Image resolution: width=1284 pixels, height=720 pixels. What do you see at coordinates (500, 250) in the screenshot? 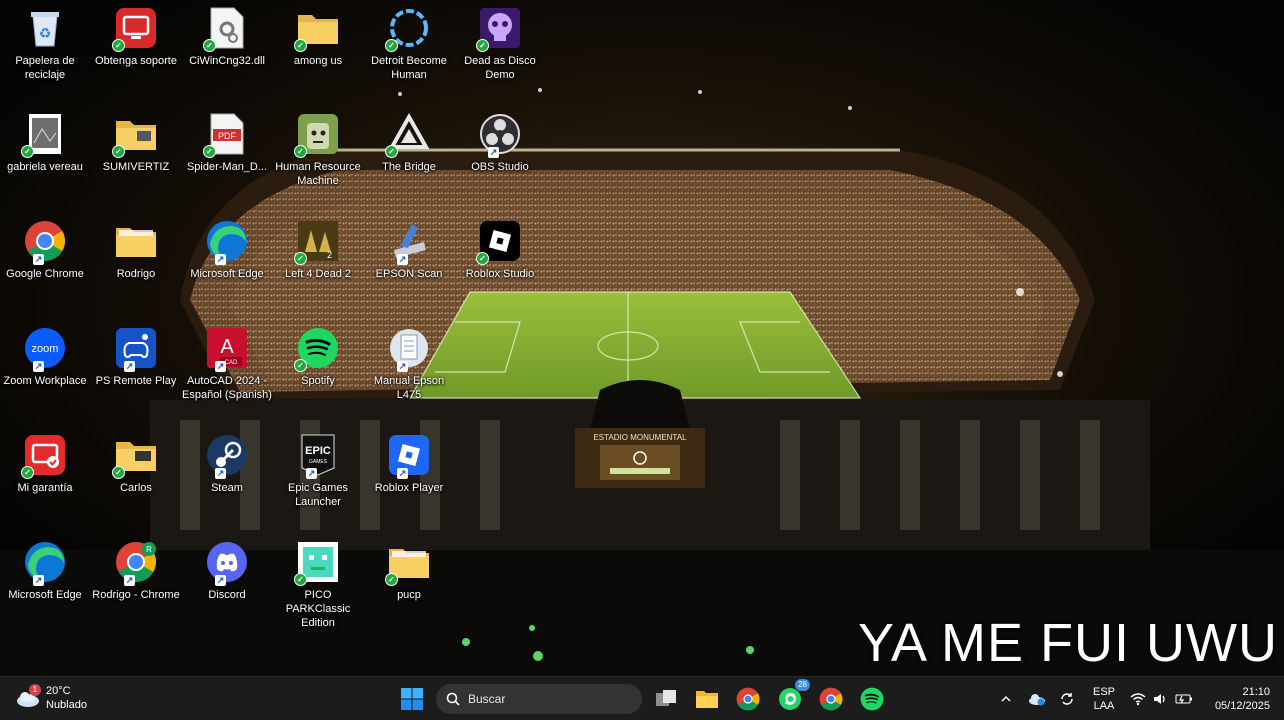
I see `desktop-icon-roblox-studio: ✓ Roblox Studio` at bounding box center [500, 250].